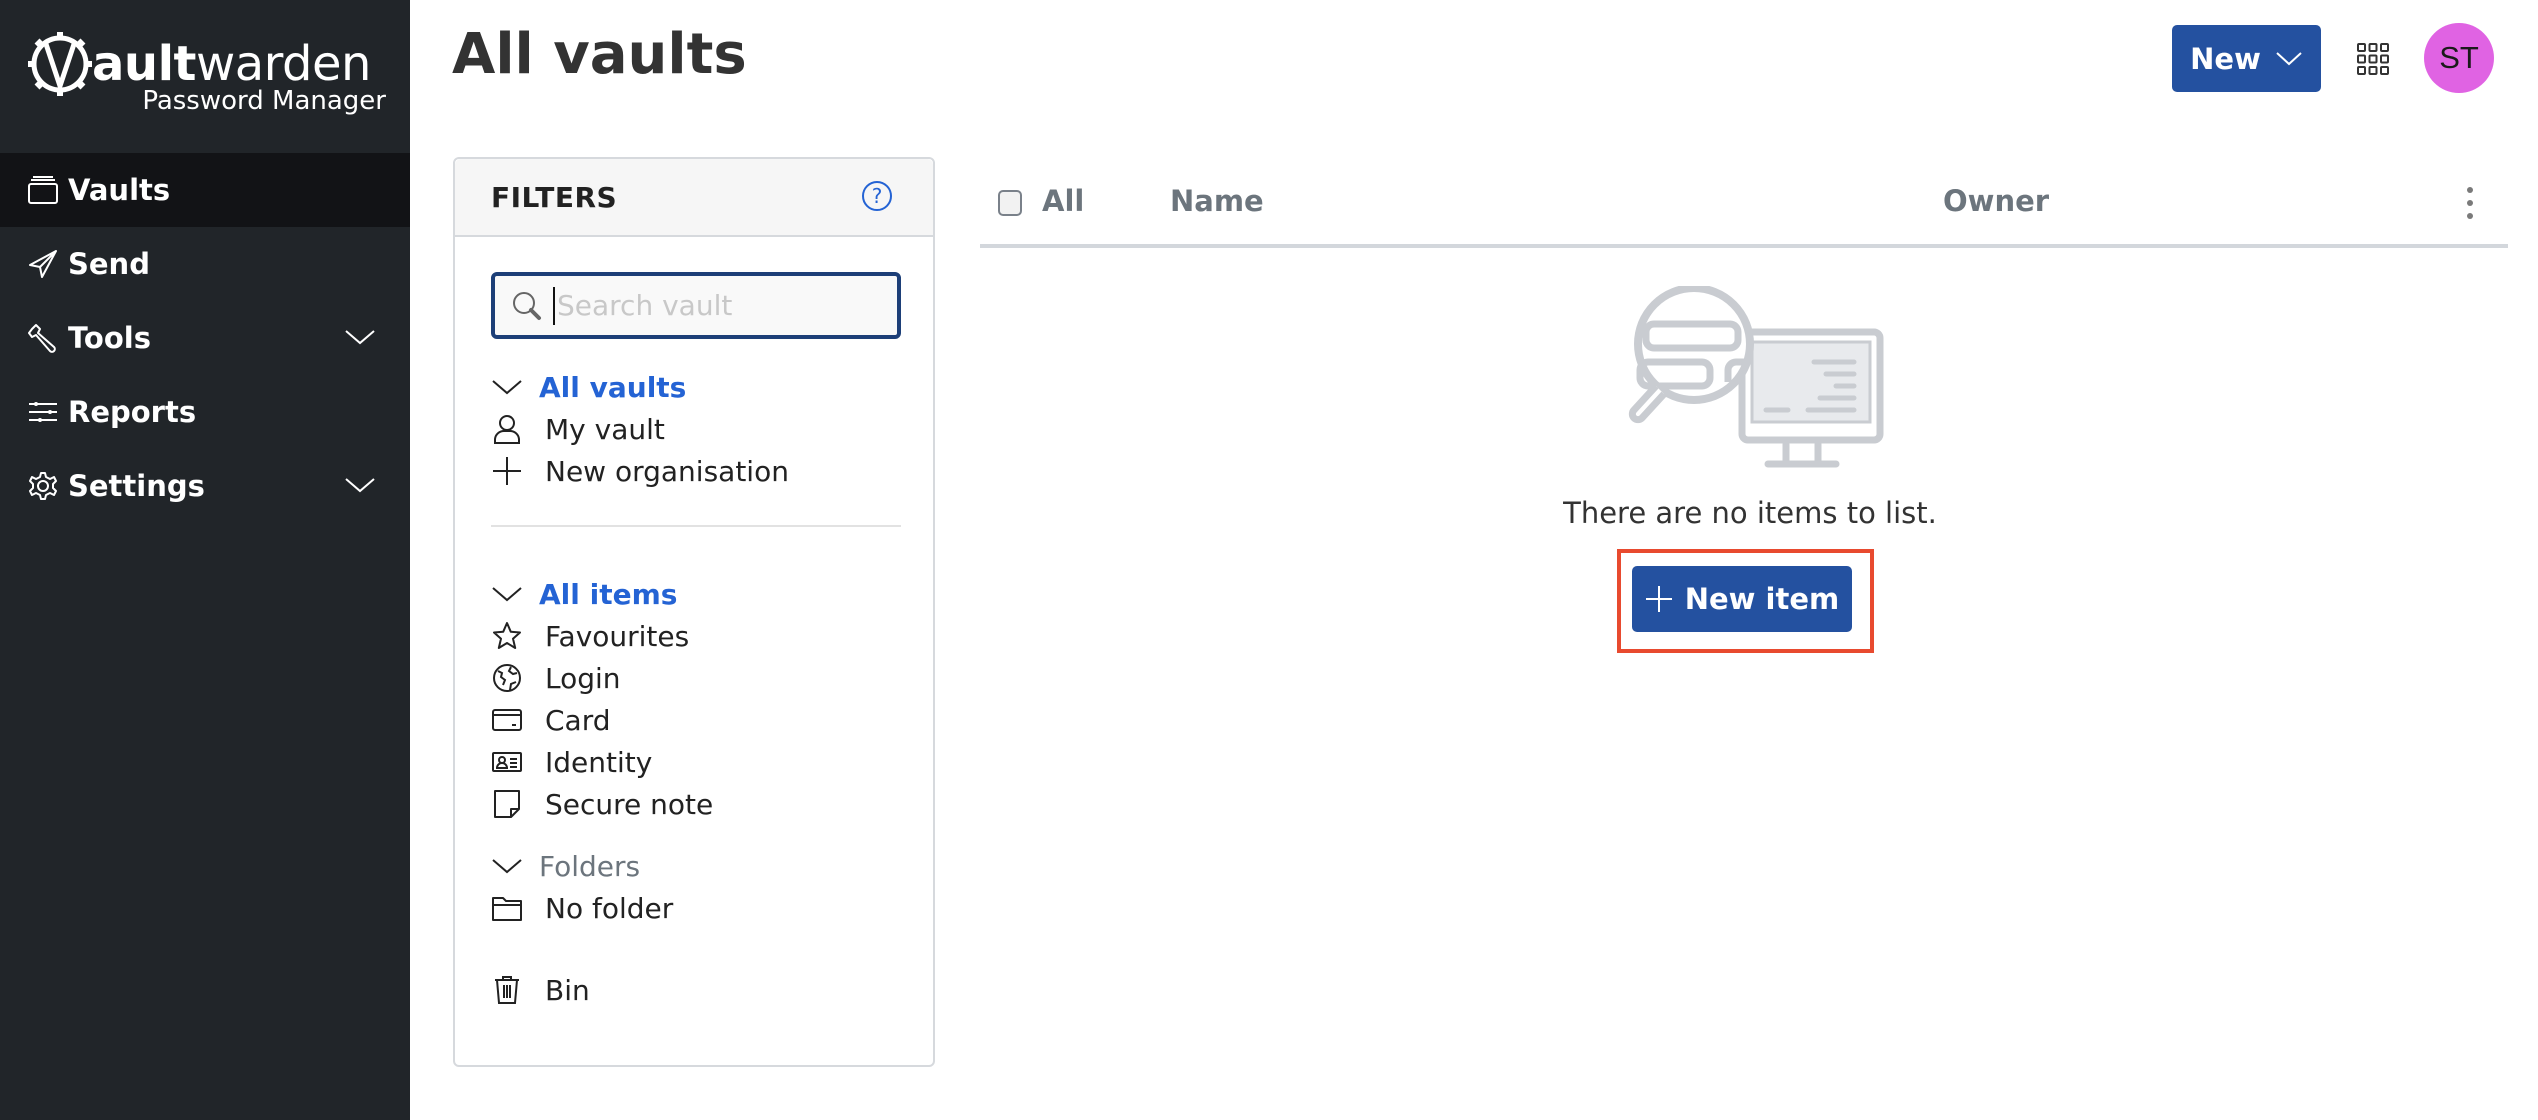  What do you see at coordinates (231, 64) in the screenshot?
I see `brand-name: aultwarden` at bounding box center [231, 64].